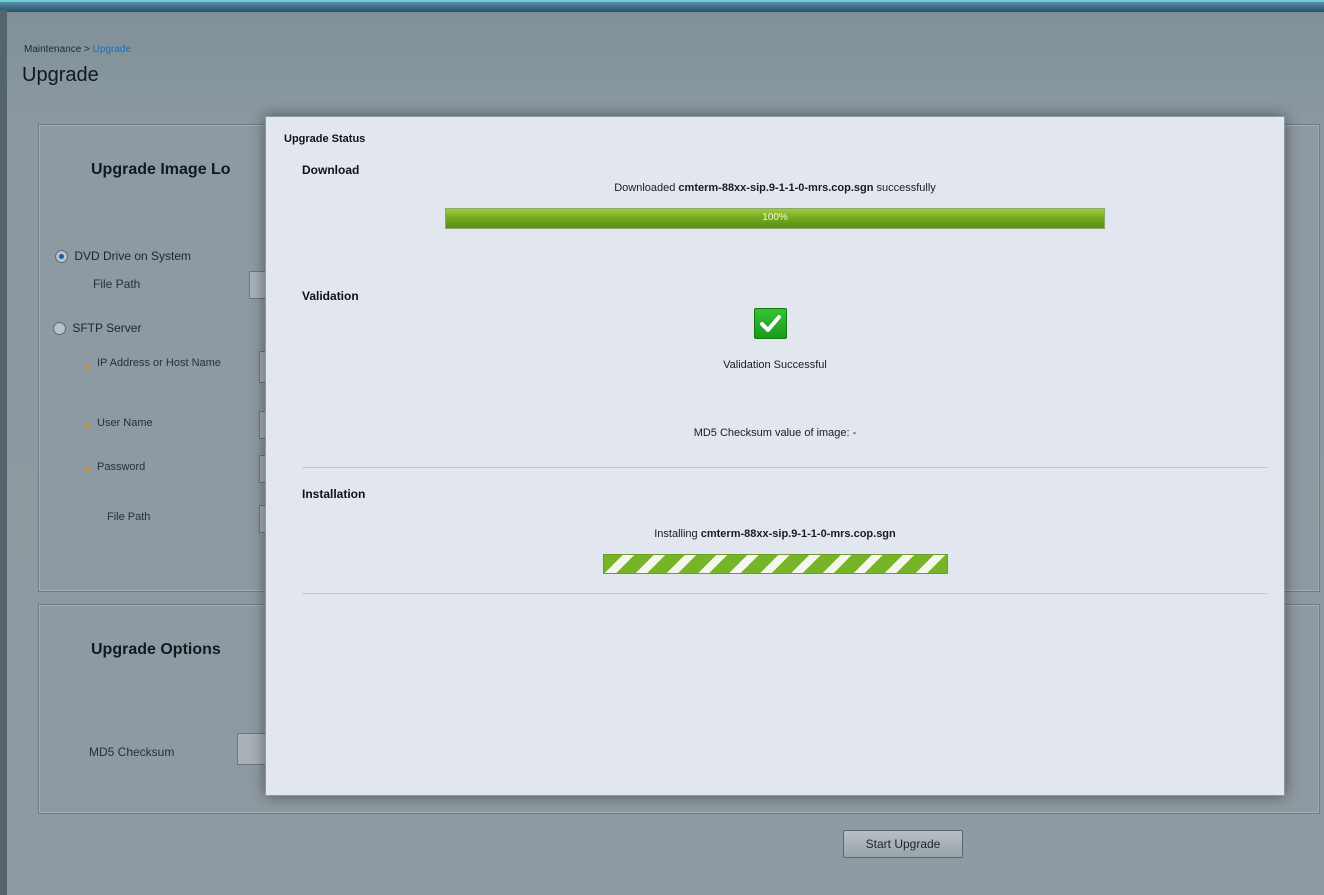 The image size is (1324, 895). What do you see at coordinates (798, 534) in the screenshot?
I see `installation-filename: cmterm-88xx-sip.9-1-1-0-mrs.cop.sgn` at bounding box center [798, 534].